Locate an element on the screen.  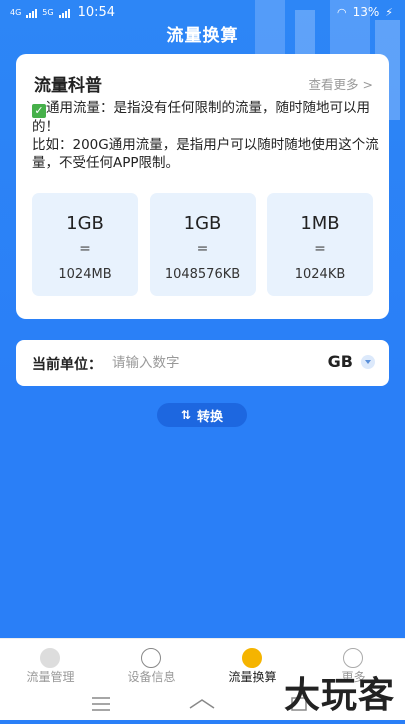
tab-device-info: 设备信息 is located at coordinates (151, 664).